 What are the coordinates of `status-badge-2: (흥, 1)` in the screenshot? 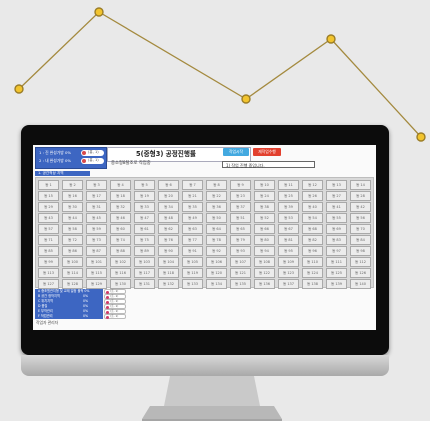 It's located at (92, 161).